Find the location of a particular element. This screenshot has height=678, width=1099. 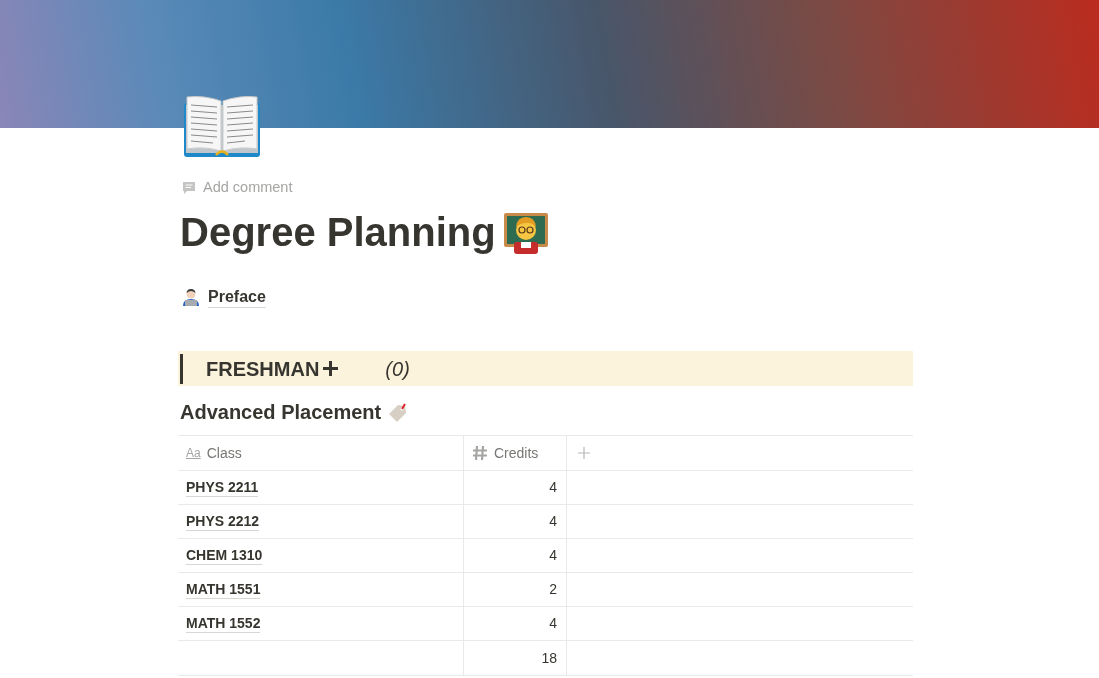

class-link: PHYS 2211 is located at coordinates (222, 487).